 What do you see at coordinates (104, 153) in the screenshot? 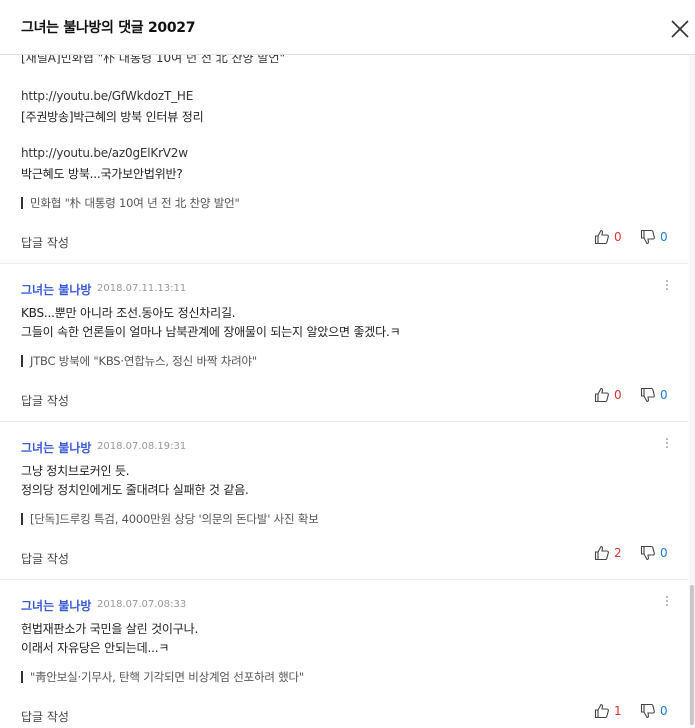
I see `comment-link: http://youtu.be/az0gElKrV2w` at bounding box center [104, 153].